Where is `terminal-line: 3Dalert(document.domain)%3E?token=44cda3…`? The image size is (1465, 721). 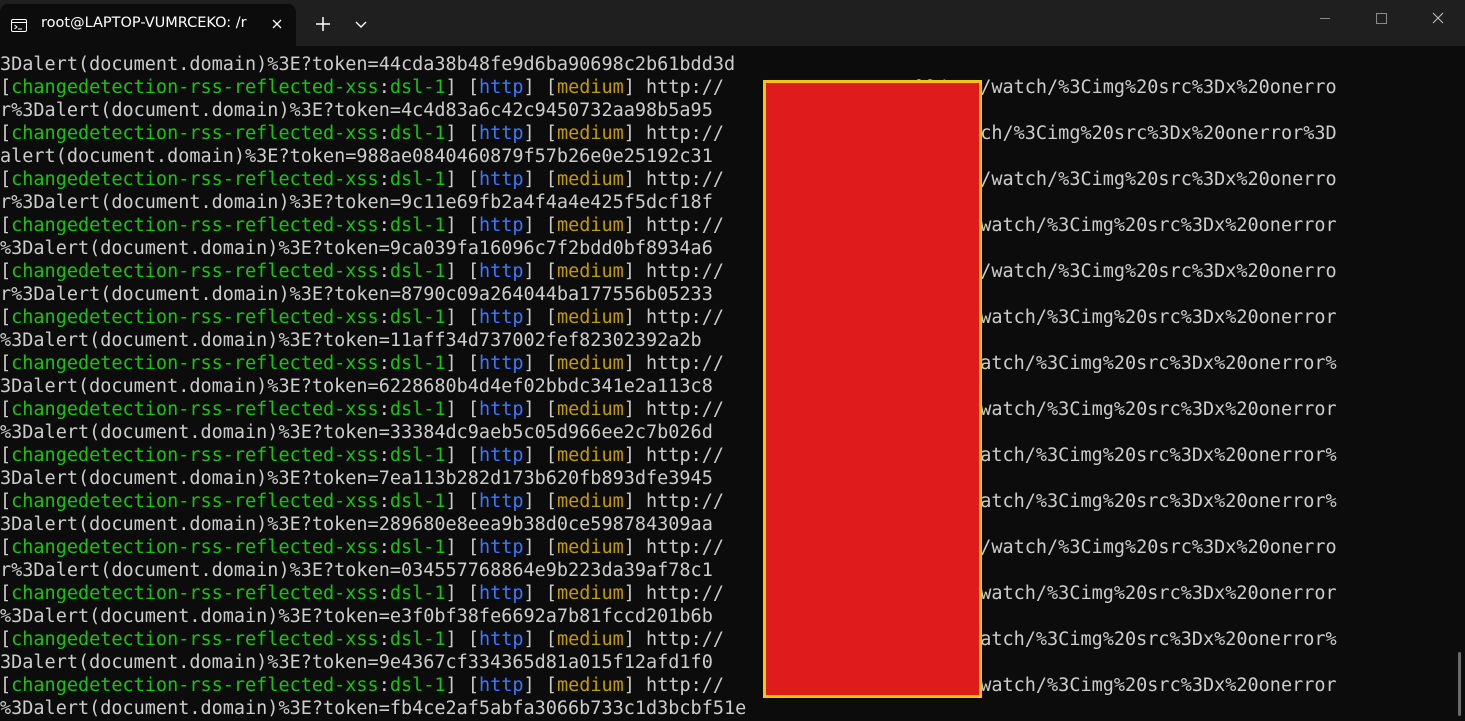 terminal-line: 3Dalert(document.domain)%3E?token=44cda3… is located at coordinates (725, 64).